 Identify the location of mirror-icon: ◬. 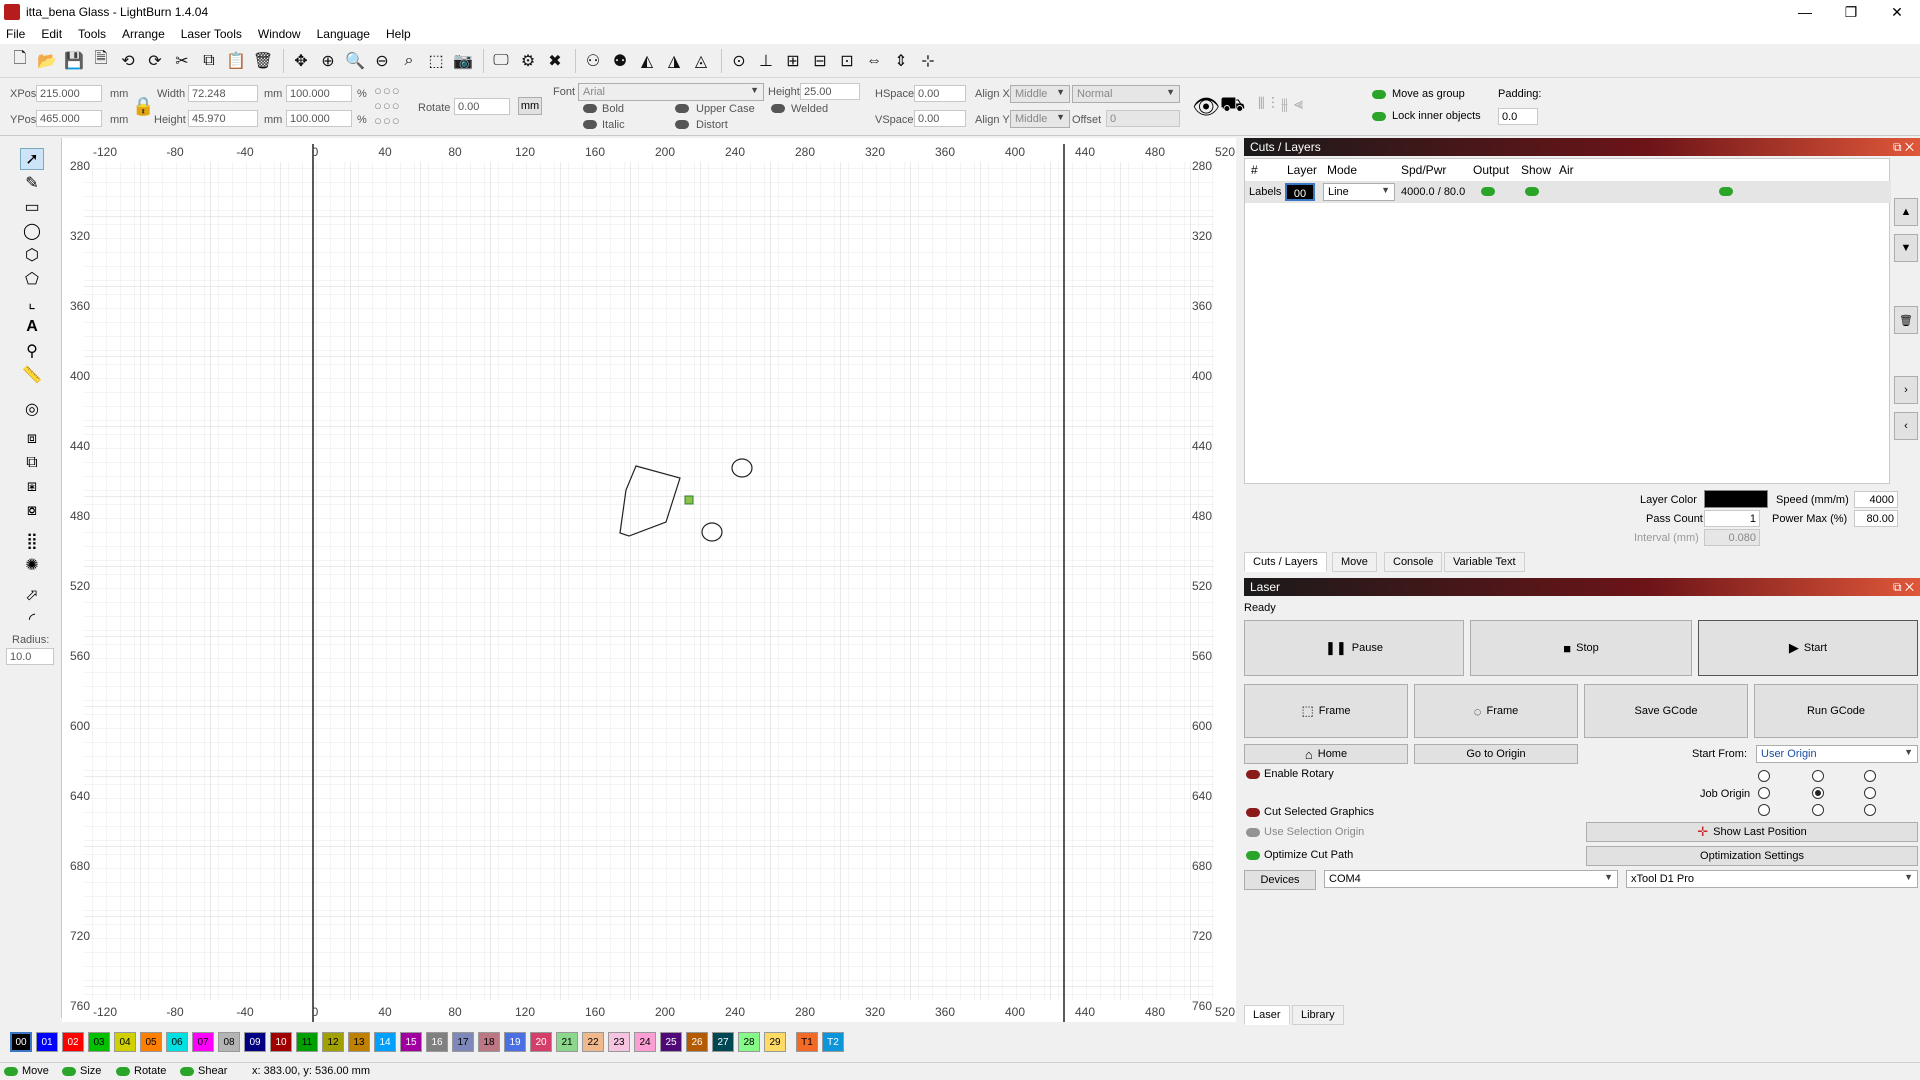
(701, 61).